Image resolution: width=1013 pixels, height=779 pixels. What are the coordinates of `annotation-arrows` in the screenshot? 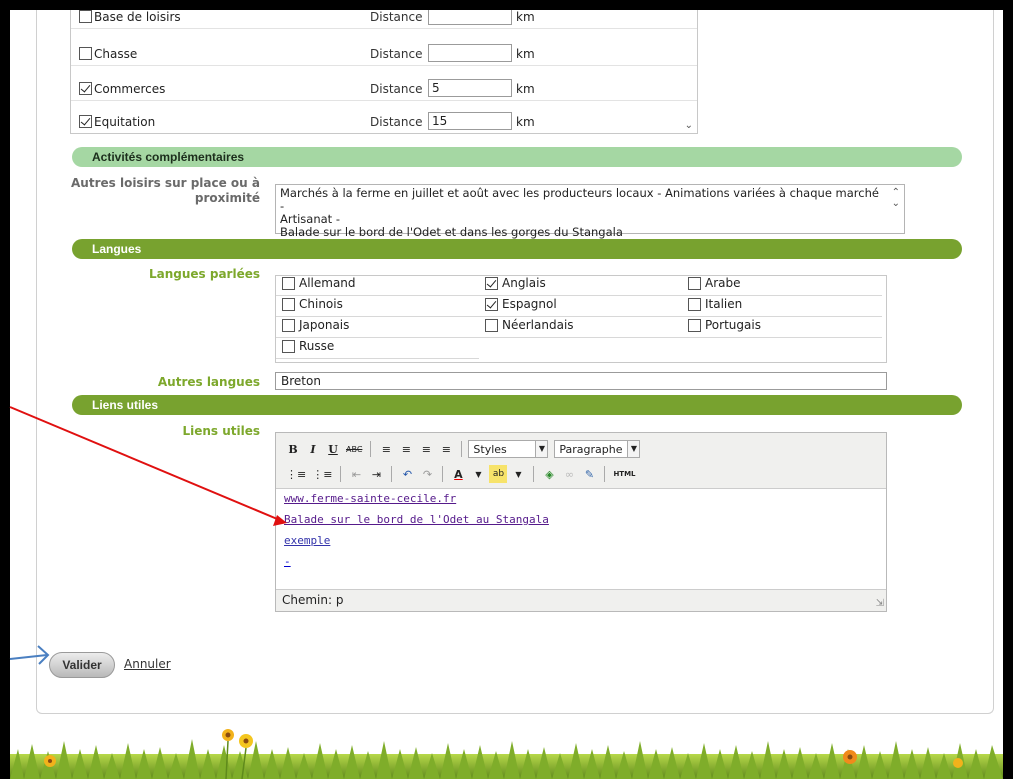 It's located at (148, 535).